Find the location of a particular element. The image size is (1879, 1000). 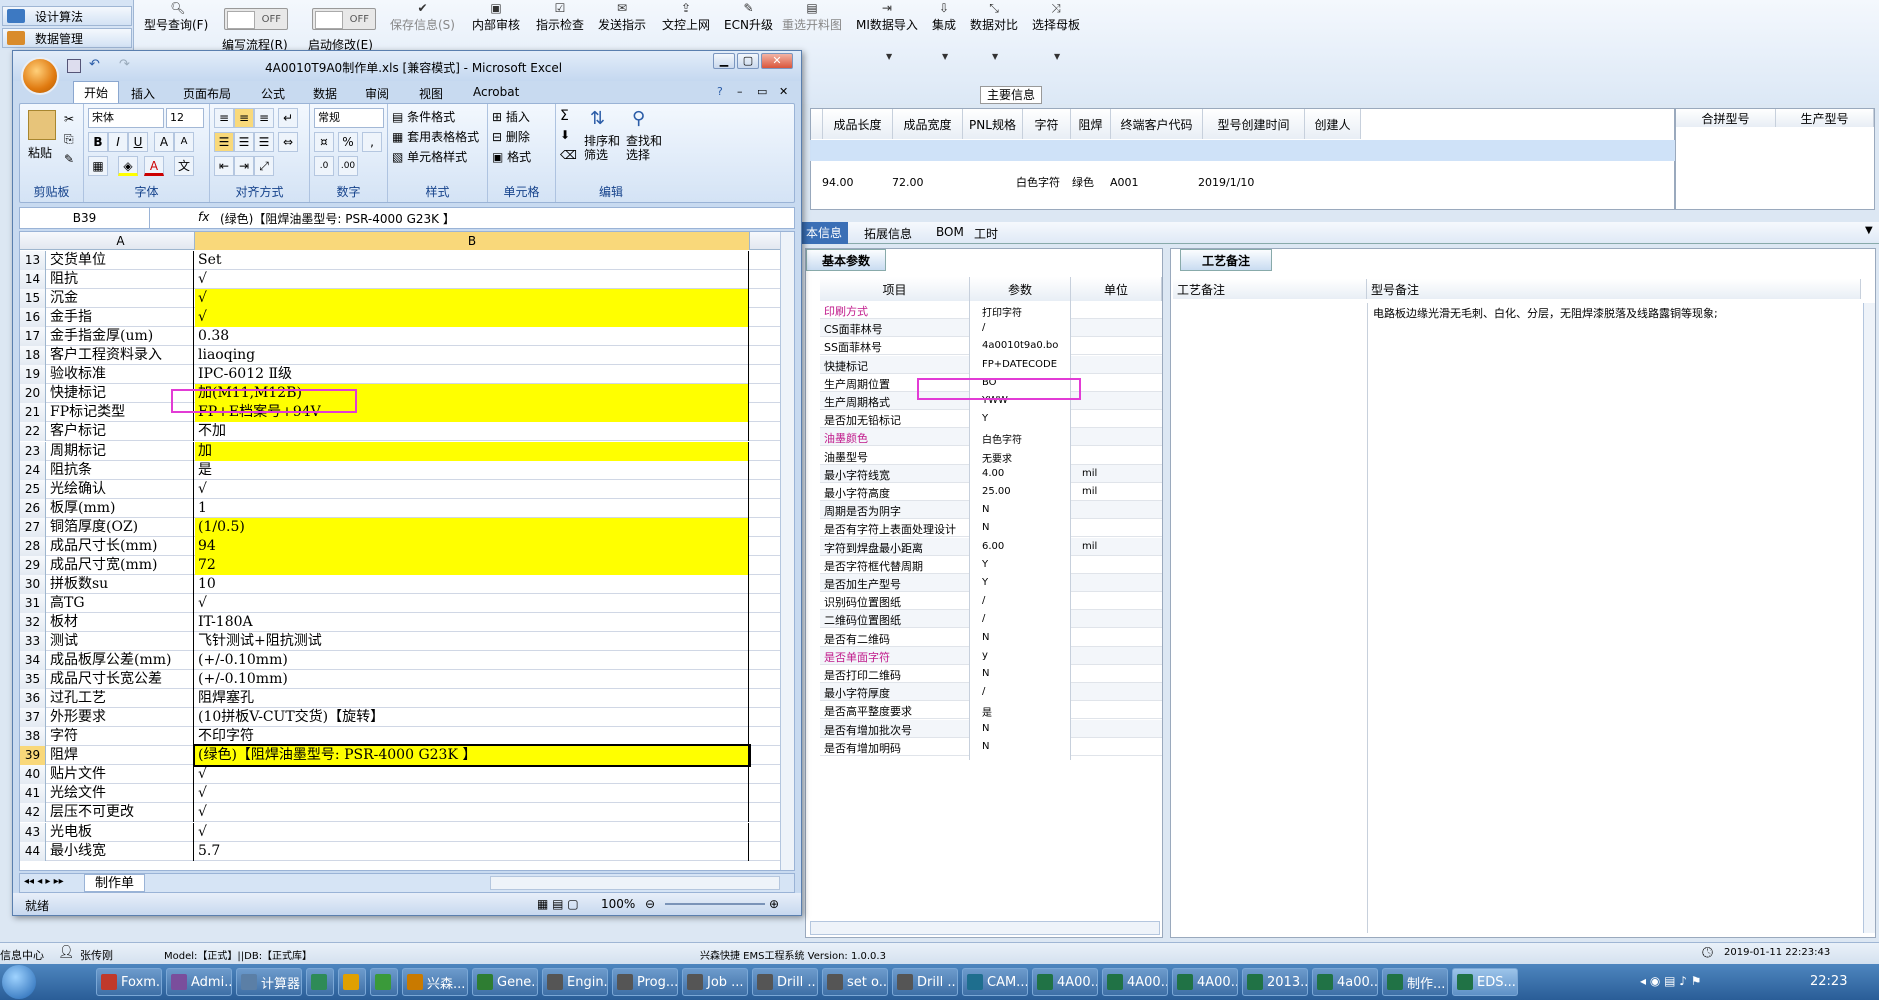

cell-b: √ is located at coordinates (472, 603).